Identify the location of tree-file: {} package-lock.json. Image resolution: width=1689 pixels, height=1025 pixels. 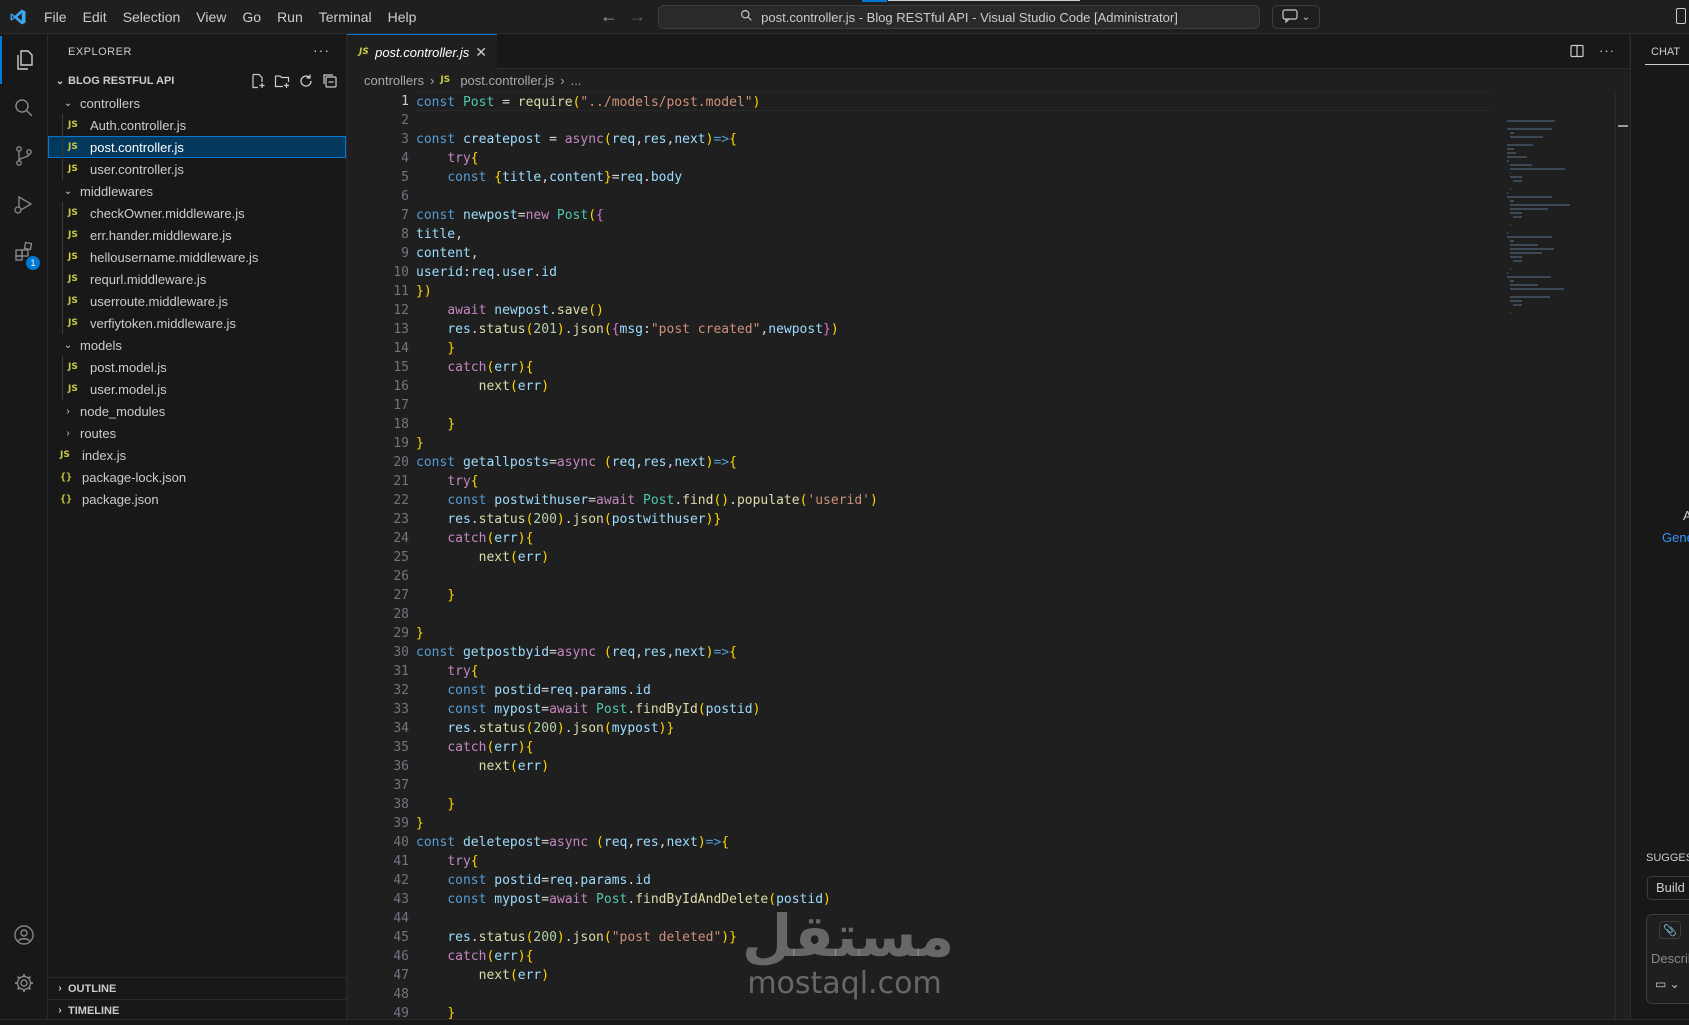
(197, 477).